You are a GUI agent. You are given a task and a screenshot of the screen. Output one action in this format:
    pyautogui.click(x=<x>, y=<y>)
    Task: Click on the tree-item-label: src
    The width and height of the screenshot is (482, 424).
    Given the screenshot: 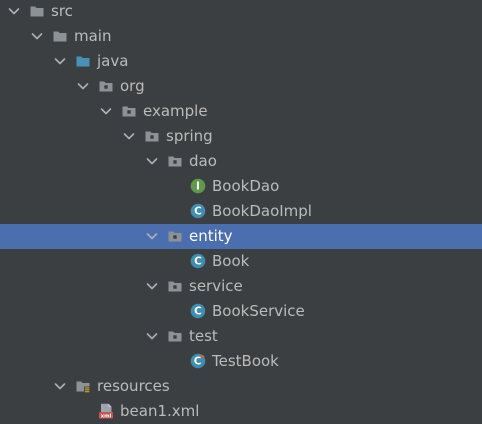 What is the action you would take?
    pyautogui.click(x=62, y=11)
    